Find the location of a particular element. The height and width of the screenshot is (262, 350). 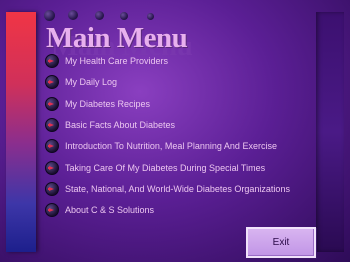

menu-item-label: Basic Facts About Diabetes is located at coordinates (120, 125).